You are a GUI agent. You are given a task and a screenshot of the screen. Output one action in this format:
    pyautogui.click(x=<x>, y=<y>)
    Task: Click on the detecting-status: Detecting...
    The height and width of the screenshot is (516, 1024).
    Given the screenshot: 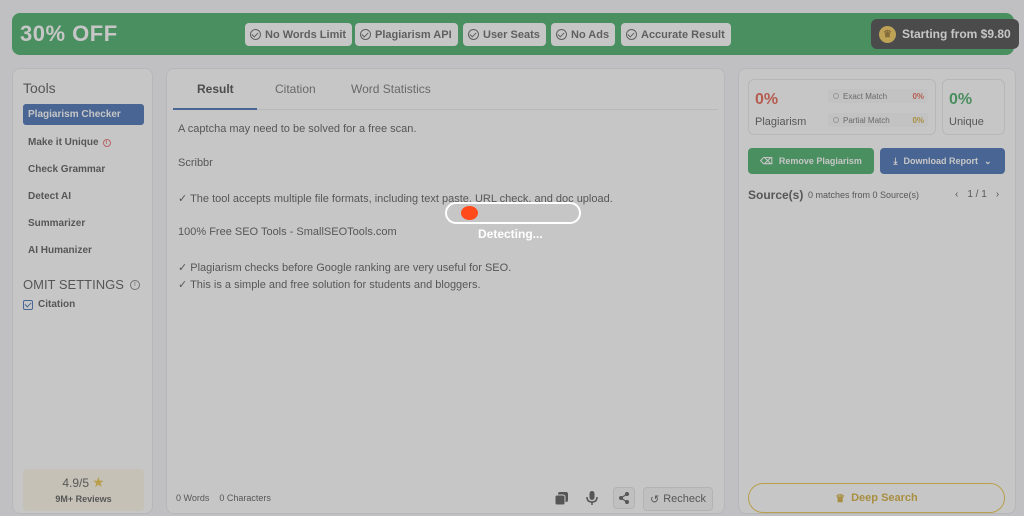 What is the action you would take?
    pyautogui.click(x=510, y=234)
    